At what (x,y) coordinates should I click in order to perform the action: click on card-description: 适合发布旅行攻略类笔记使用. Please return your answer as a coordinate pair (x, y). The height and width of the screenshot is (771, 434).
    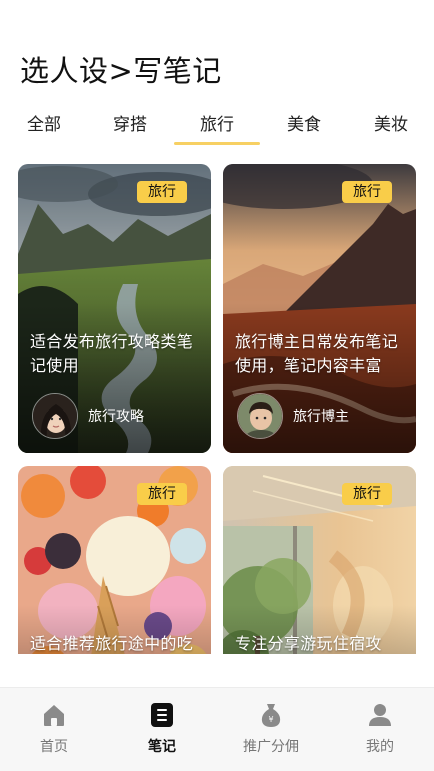
    Looking at the image, I should click on (112, 353).